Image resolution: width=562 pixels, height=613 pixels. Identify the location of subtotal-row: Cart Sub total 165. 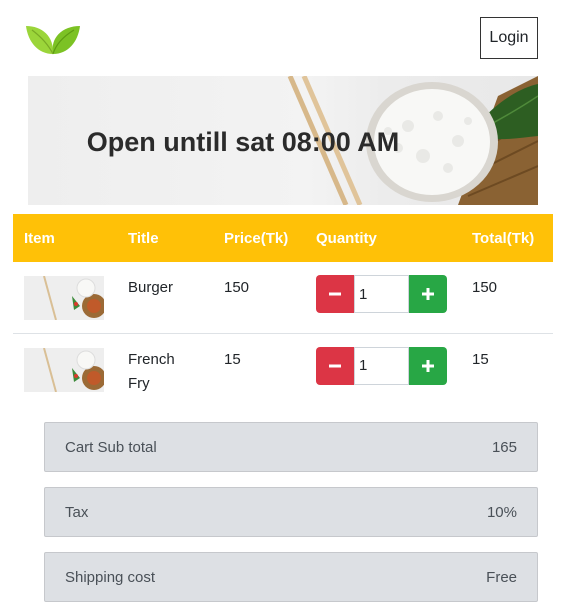
(291, 447).